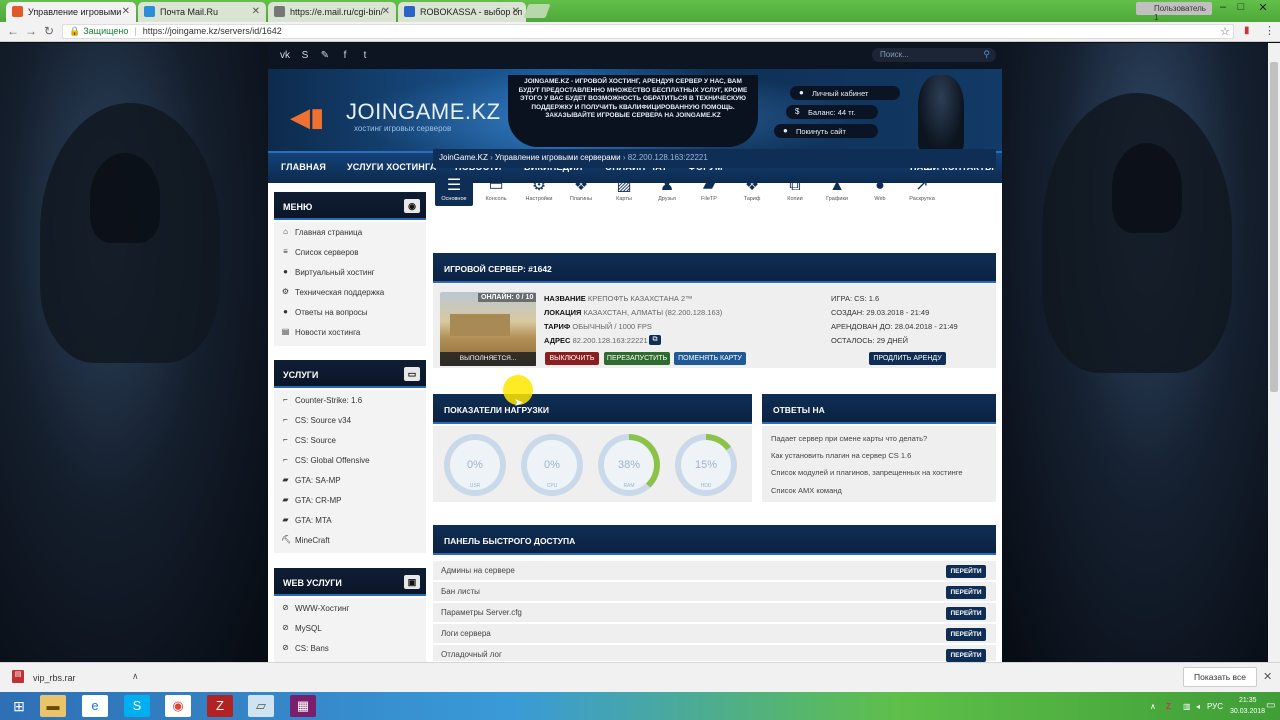 This screenshot has height=720, width=1280. Describe the element at coordinates (350, 420) in the screenshot. I see `sidebar-item-css-v34: ⌐ CS: Source v34` at that location.